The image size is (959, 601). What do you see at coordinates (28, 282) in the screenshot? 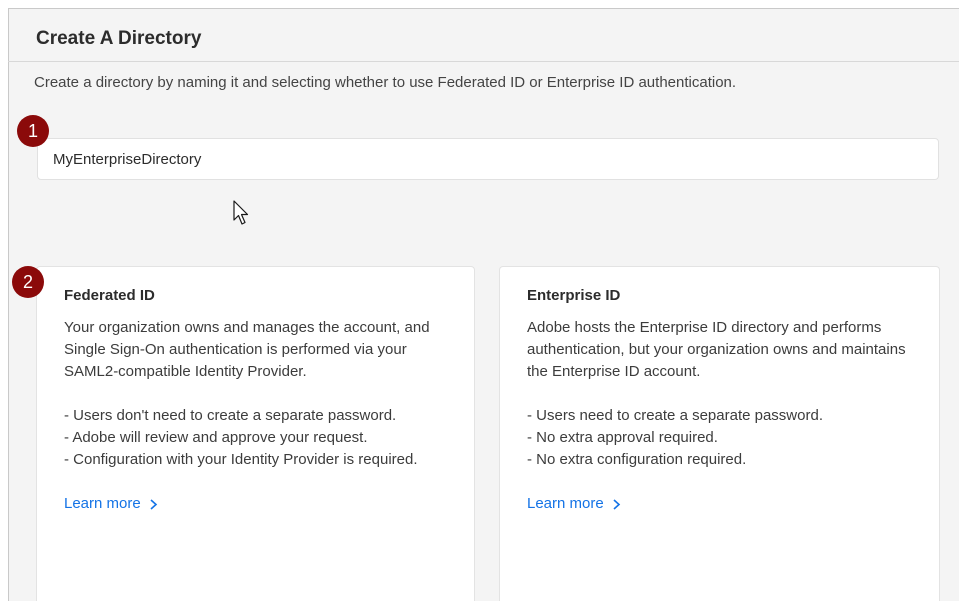
I see `step-2-badge: 2` at bounding box center [28, 282].